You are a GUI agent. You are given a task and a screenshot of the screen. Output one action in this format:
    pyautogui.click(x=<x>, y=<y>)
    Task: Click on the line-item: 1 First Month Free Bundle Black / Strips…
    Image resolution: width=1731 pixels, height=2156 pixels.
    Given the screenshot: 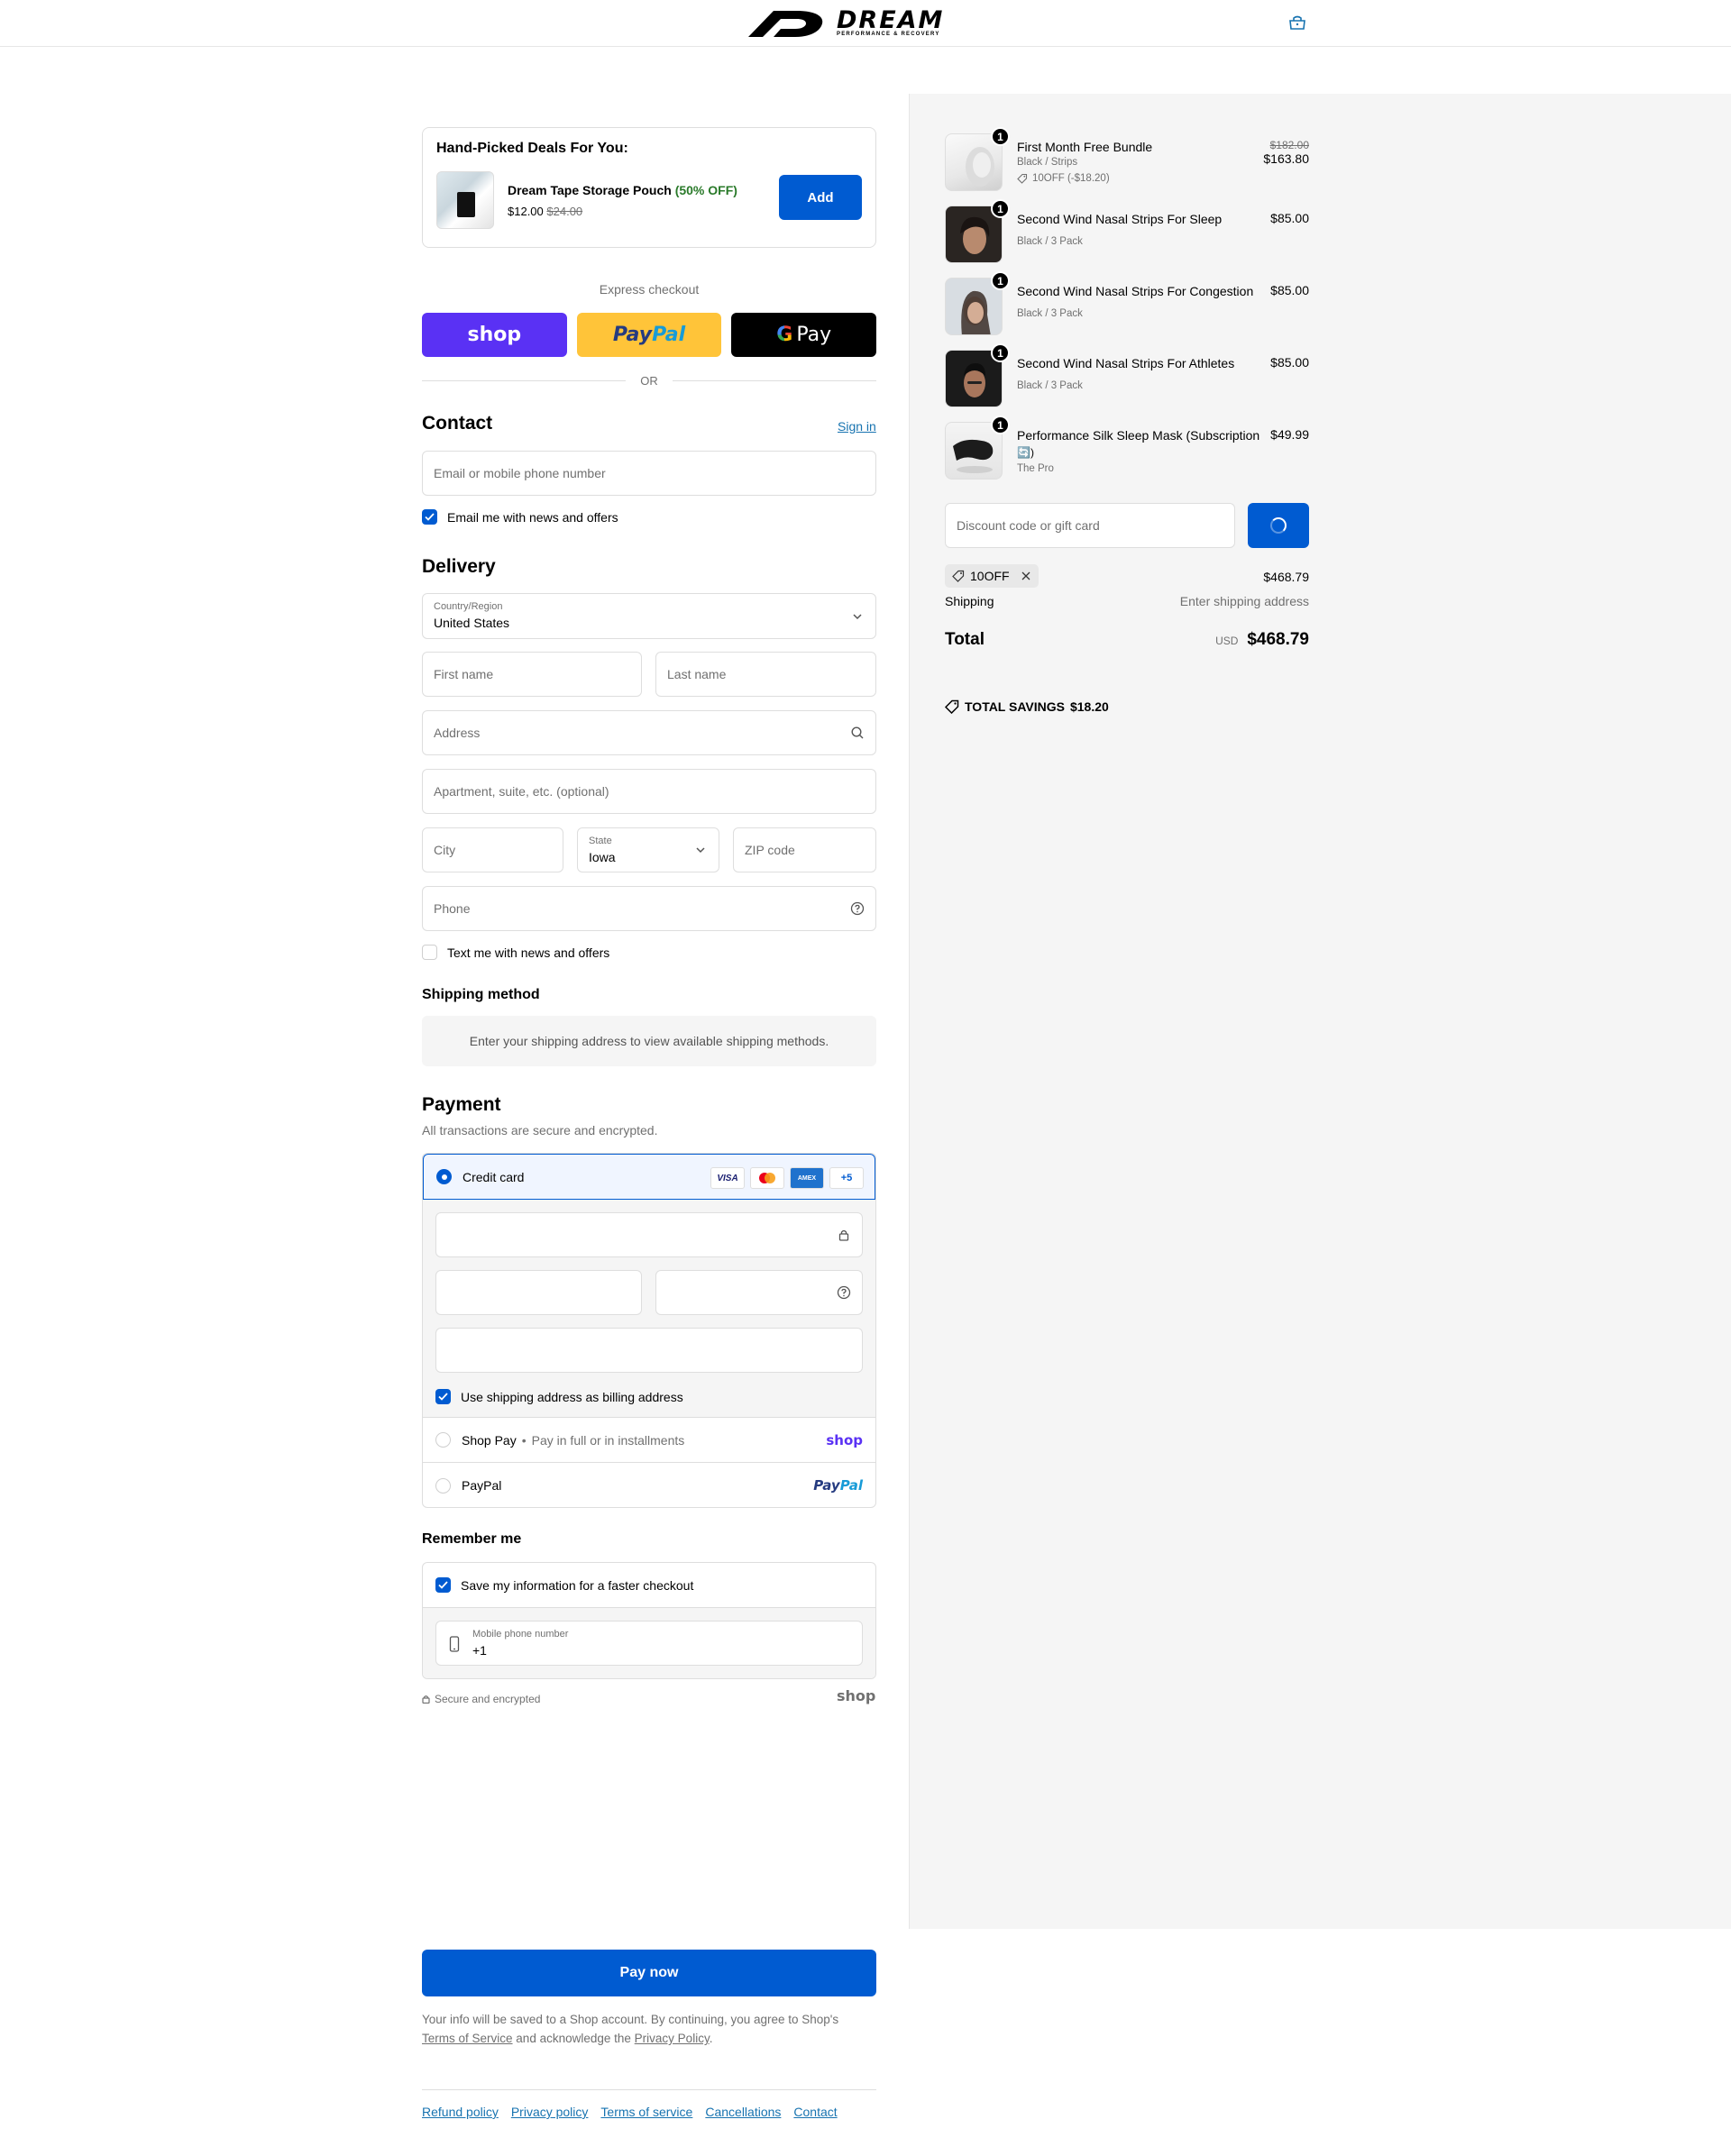 What is the action you would take?
    pyautogui.click(x=1127, y=159)
    